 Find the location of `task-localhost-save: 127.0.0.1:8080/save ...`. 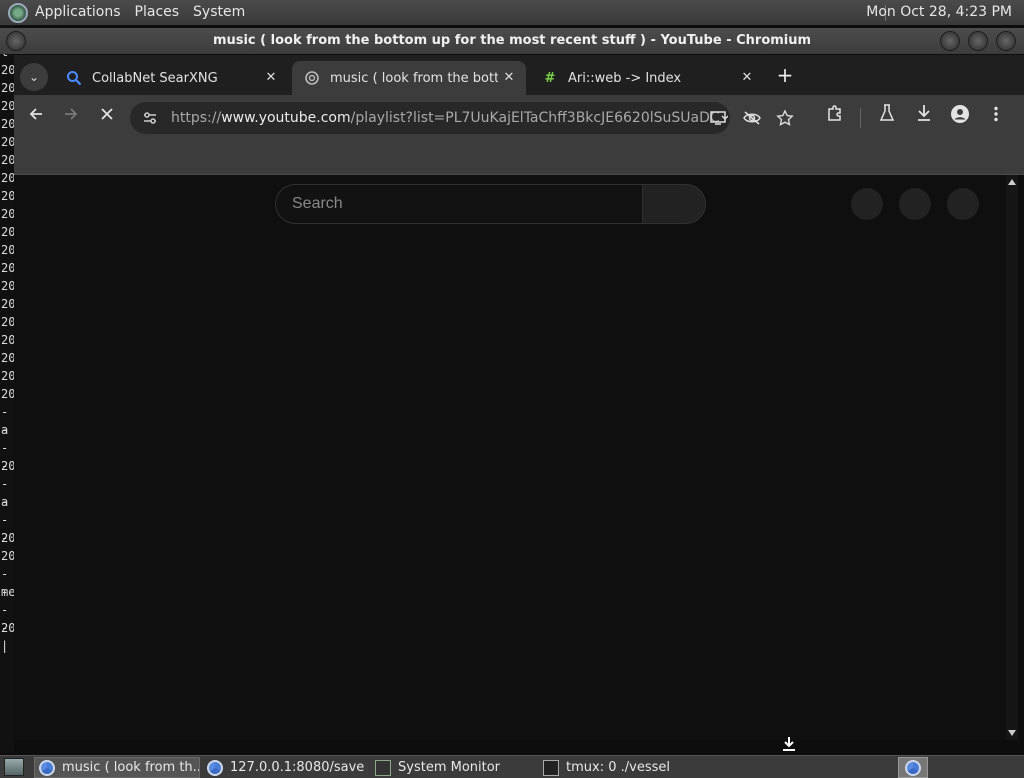

task-localhost-save: 127.0.0.1:8080/save ... is located at coordinates (285, 767).